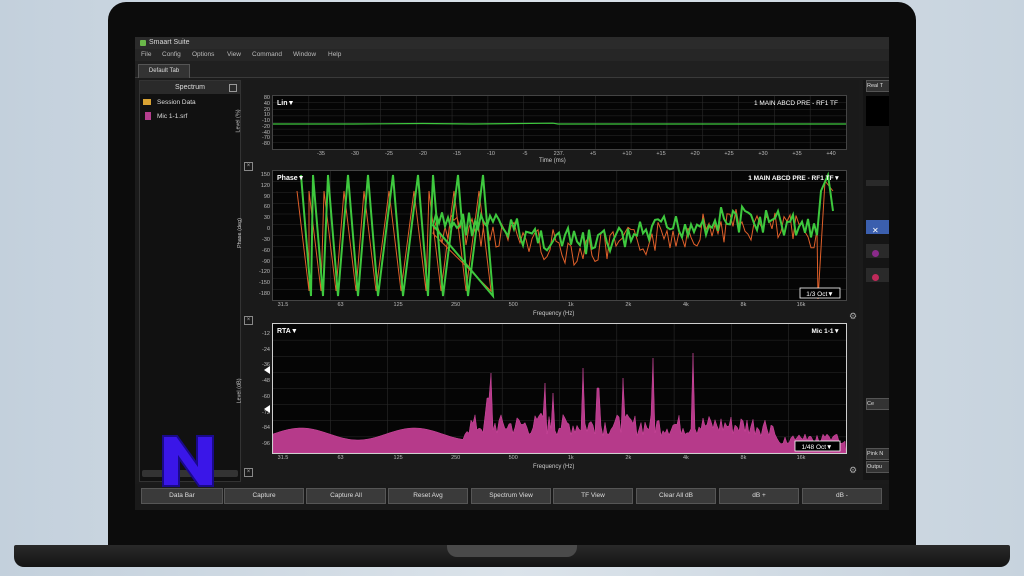 The width and height of the screenshot is (1024, 576). What do you see at coordinates (268, 229) in the screenshot?
I see `phase-y-tick-label: 0` at bounding box center [268, 229].